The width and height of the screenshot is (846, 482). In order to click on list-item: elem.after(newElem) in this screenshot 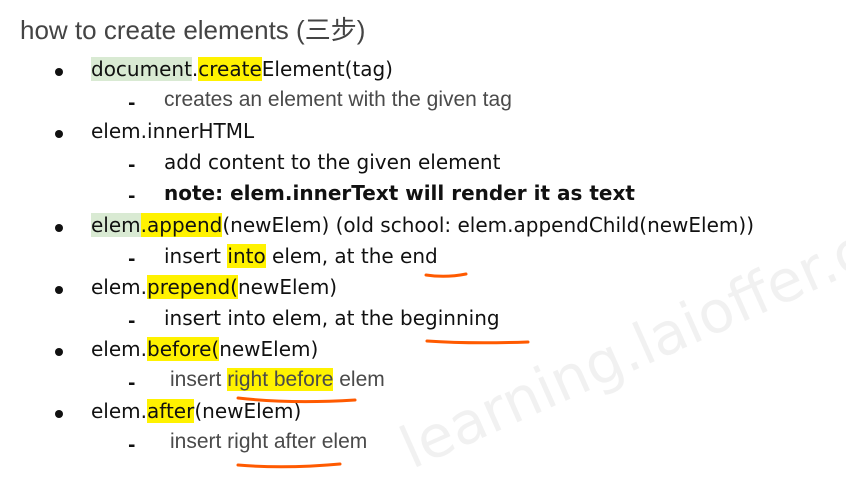, I will do `click(196, 414)`.